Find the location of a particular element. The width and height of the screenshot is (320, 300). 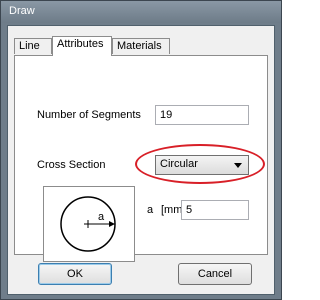

circle-cross-section-icon: a is located at coordinates (88, 224).